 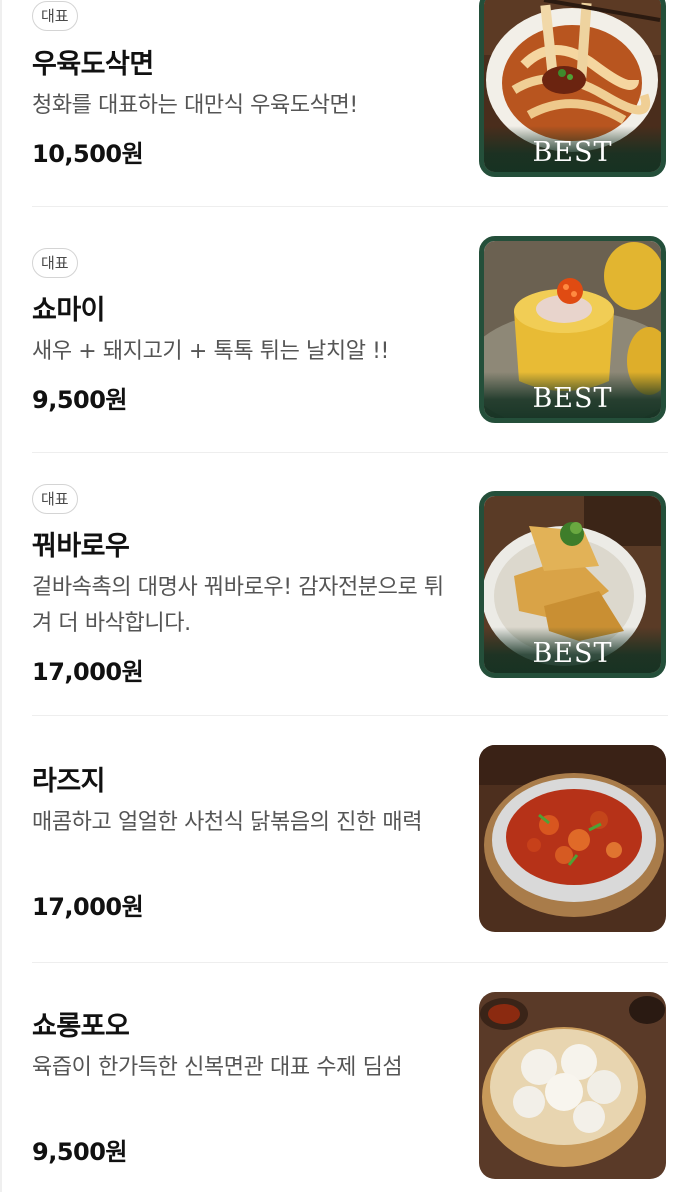 I want to click on menu-item-name: 우육도삭면, so click(x=93, y=64).